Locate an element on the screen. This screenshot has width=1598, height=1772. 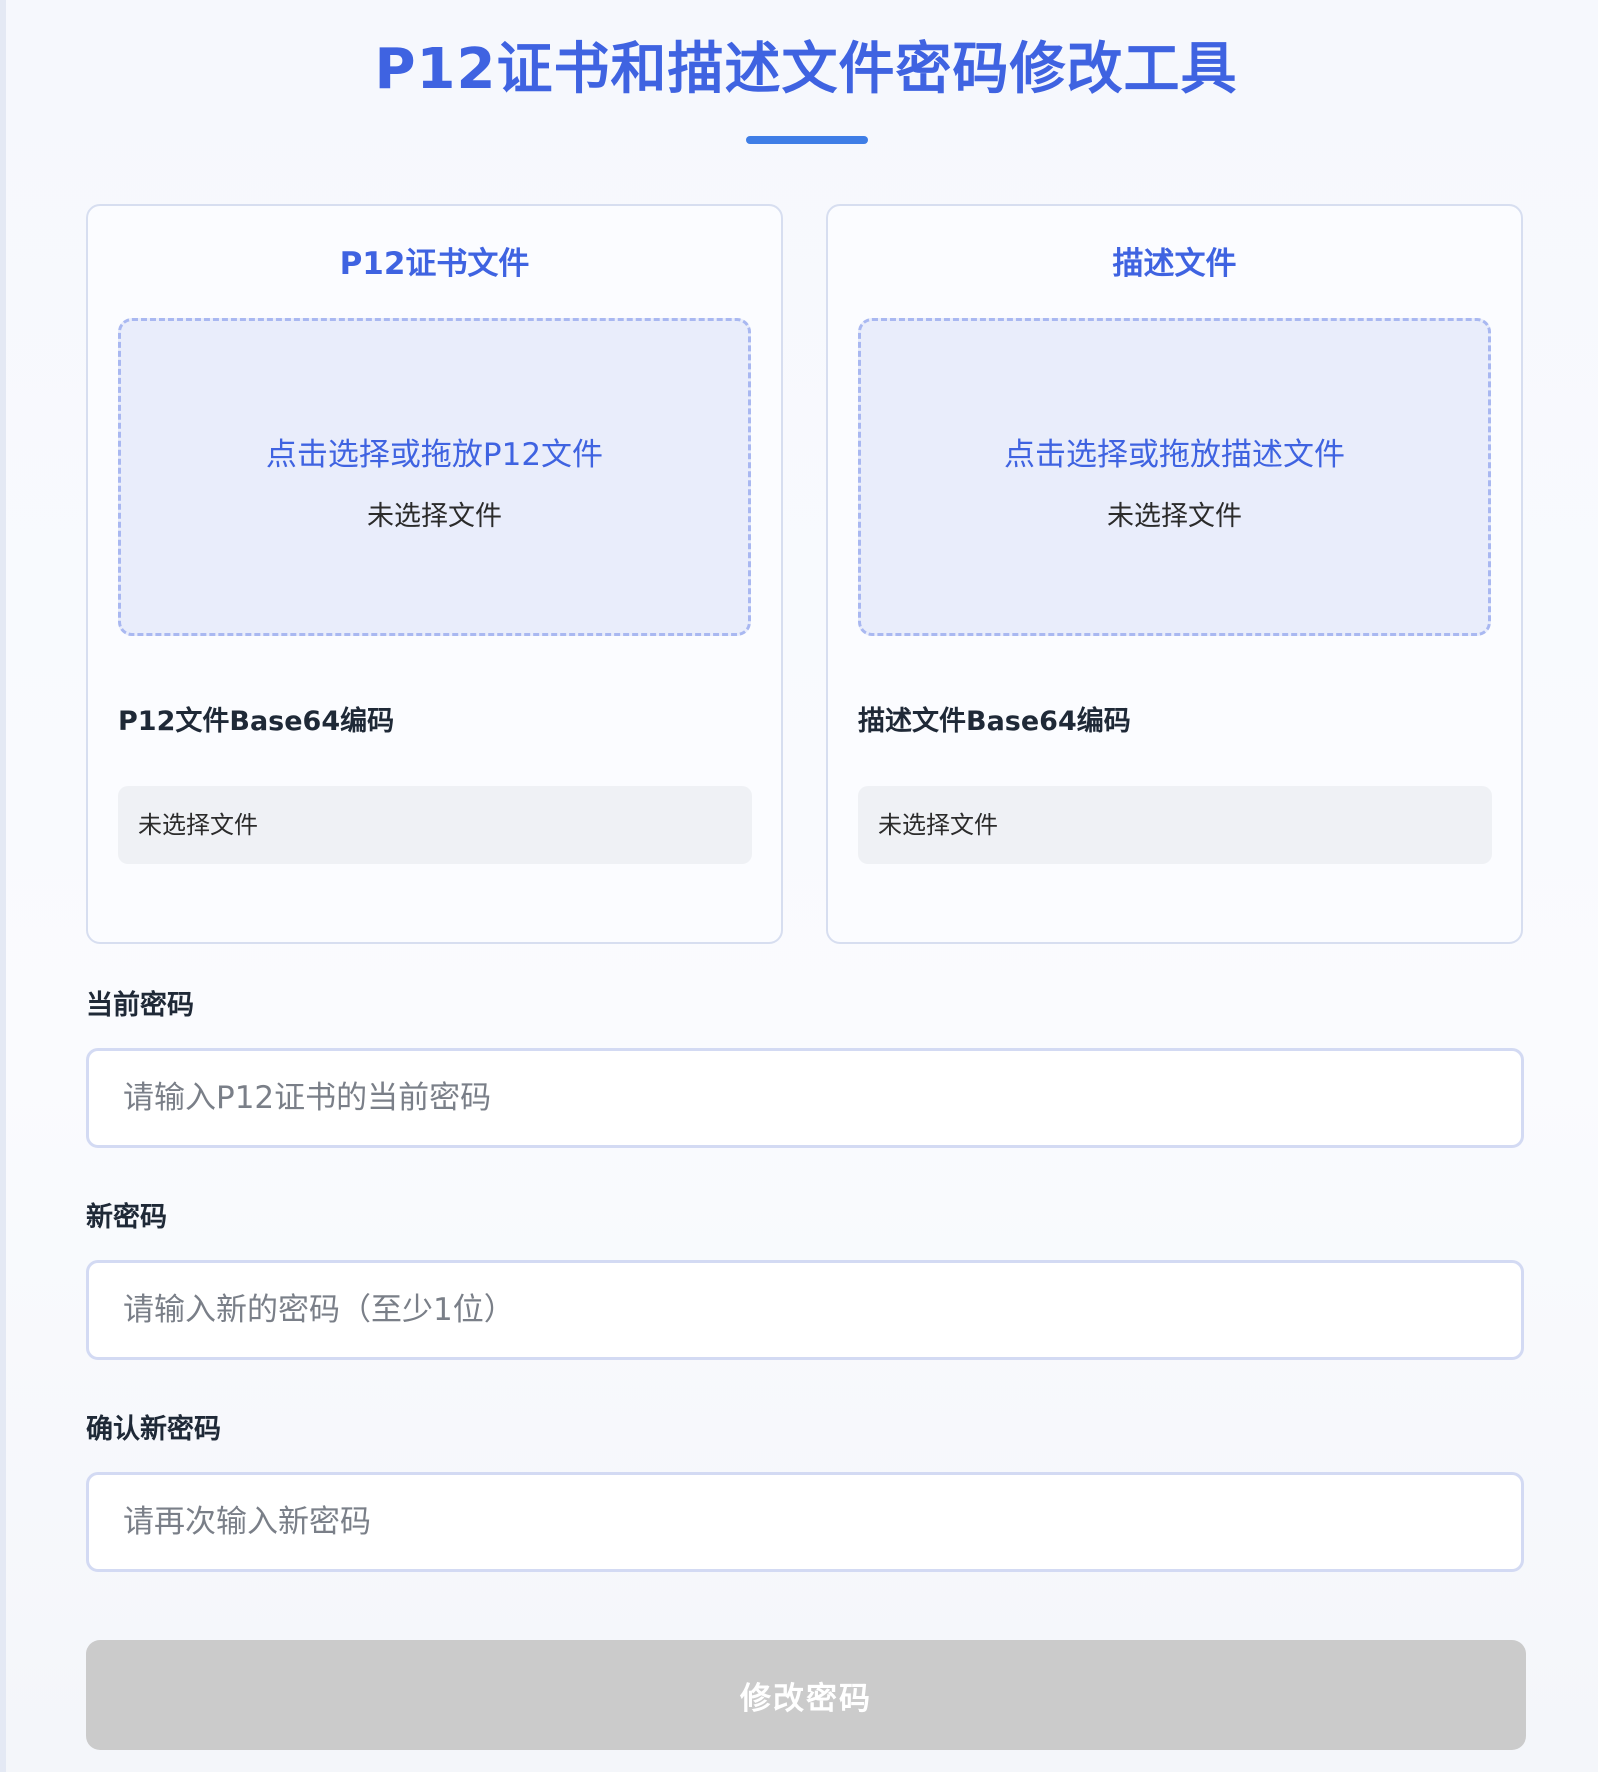
p12-drop-zone: 点击选择或拖放P12文件 未选择文件 is located at coordinates (434, 477).